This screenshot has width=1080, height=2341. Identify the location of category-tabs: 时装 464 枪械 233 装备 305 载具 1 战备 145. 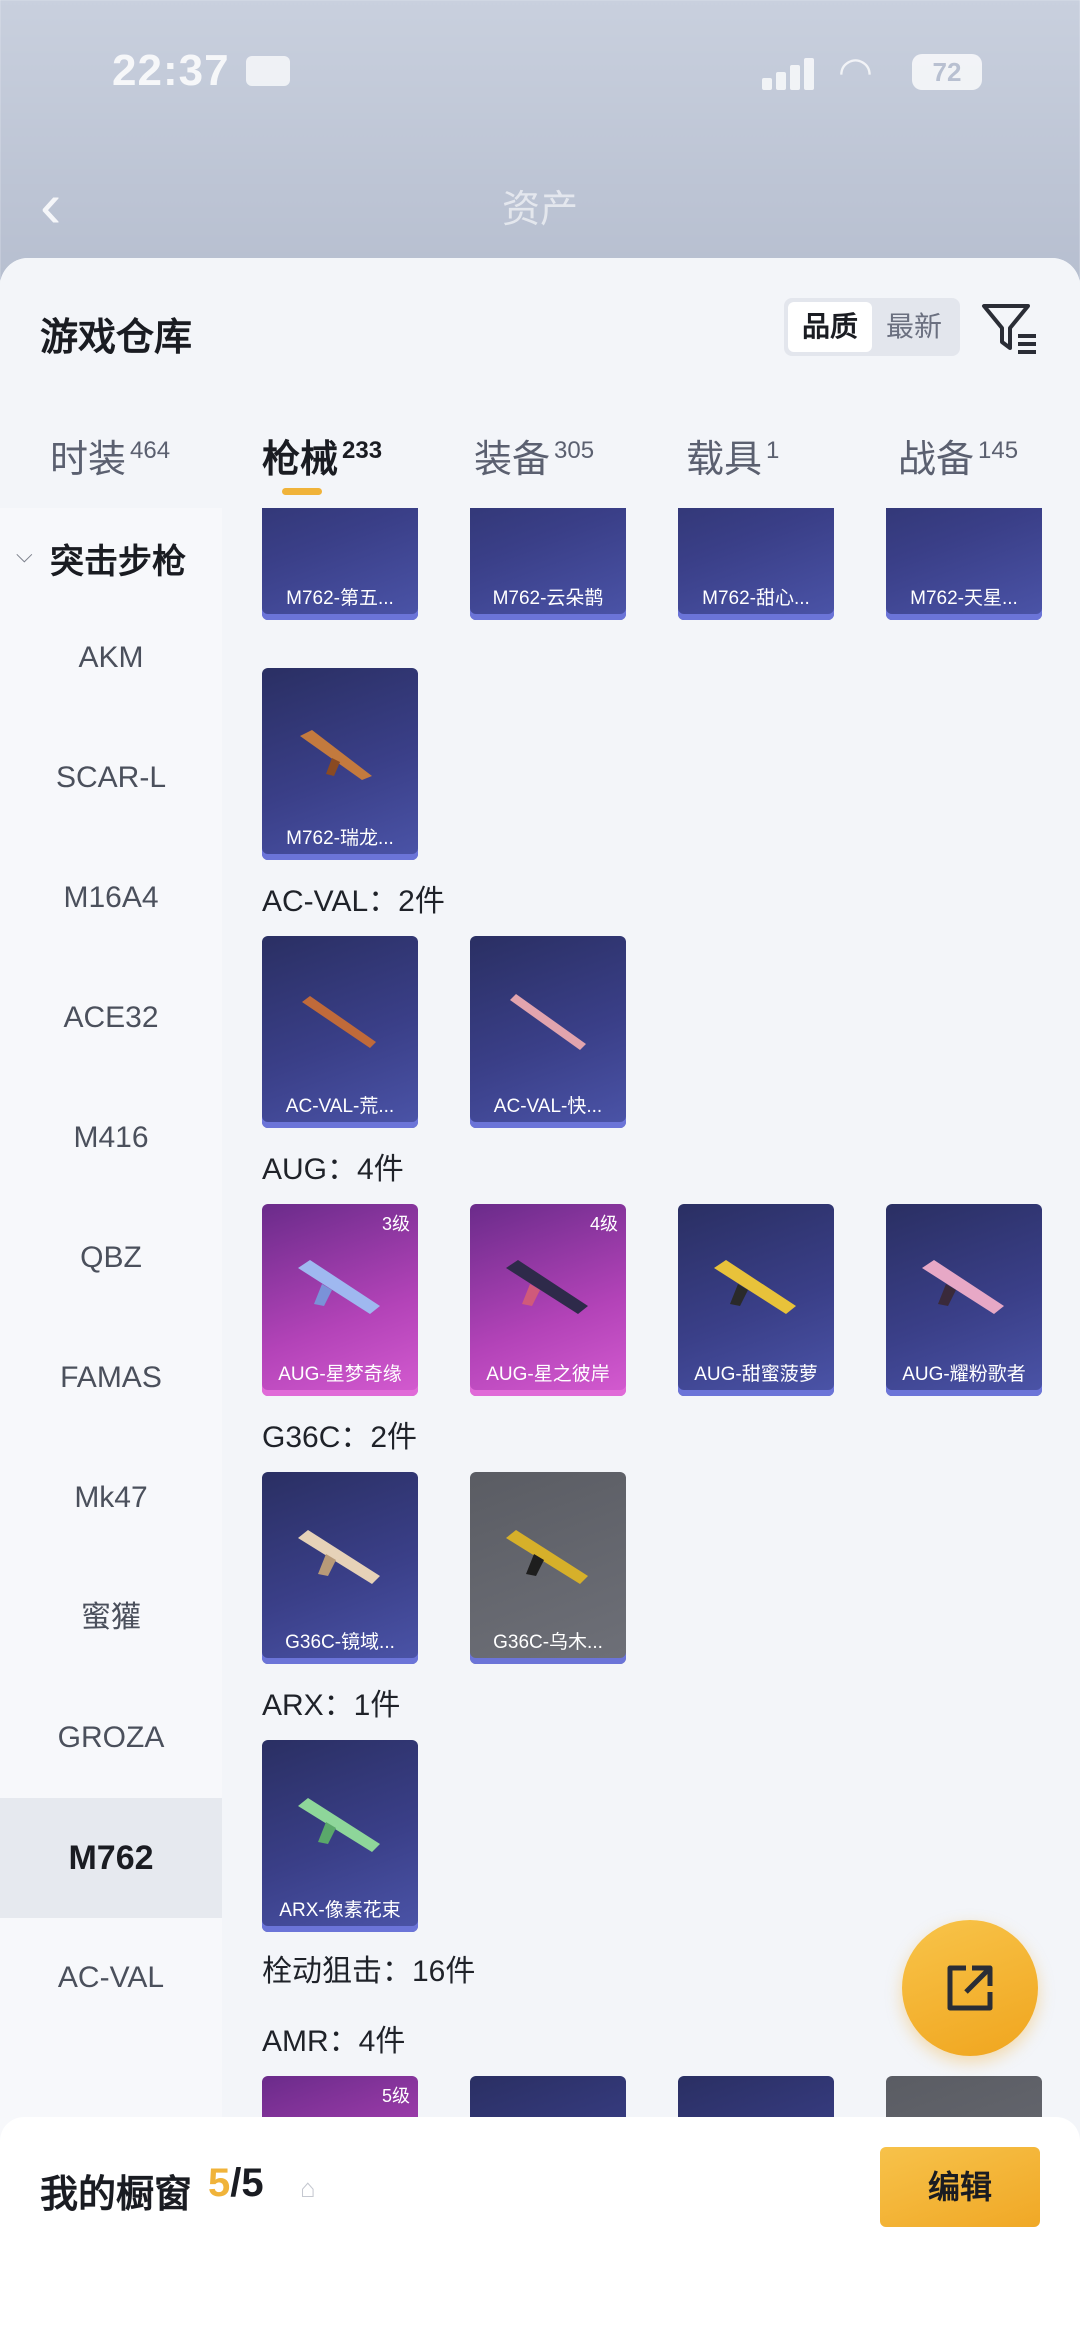
(540, 463).